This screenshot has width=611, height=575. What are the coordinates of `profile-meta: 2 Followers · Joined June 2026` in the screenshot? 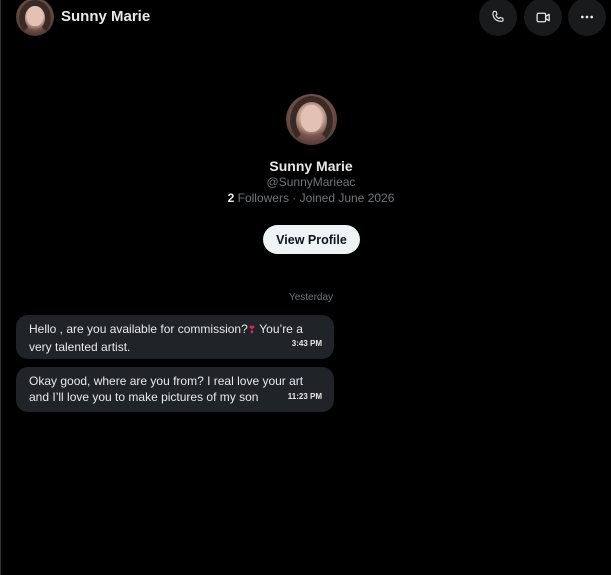 It's located at (306, 198).